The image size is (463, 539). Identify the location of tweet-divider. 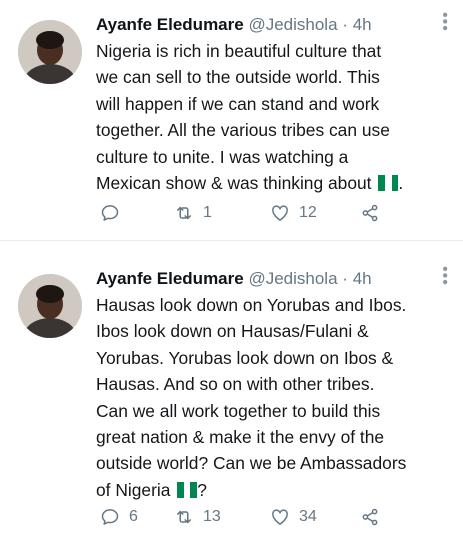
(231, 240).